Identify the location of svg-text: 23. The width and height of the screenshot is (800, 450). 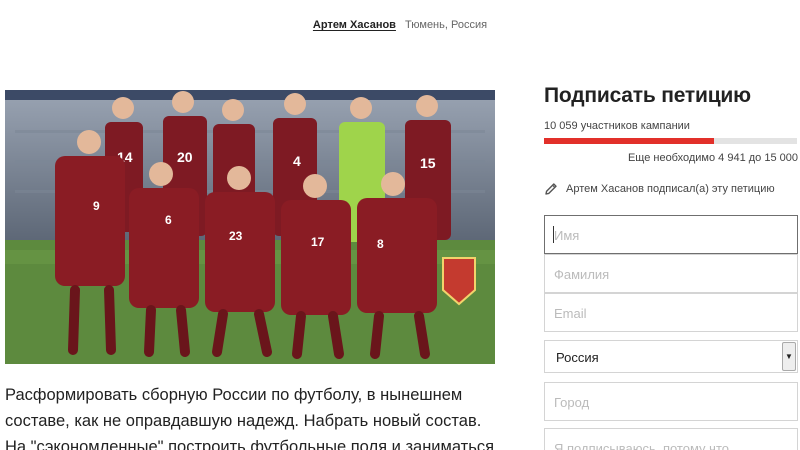
(236, 236).